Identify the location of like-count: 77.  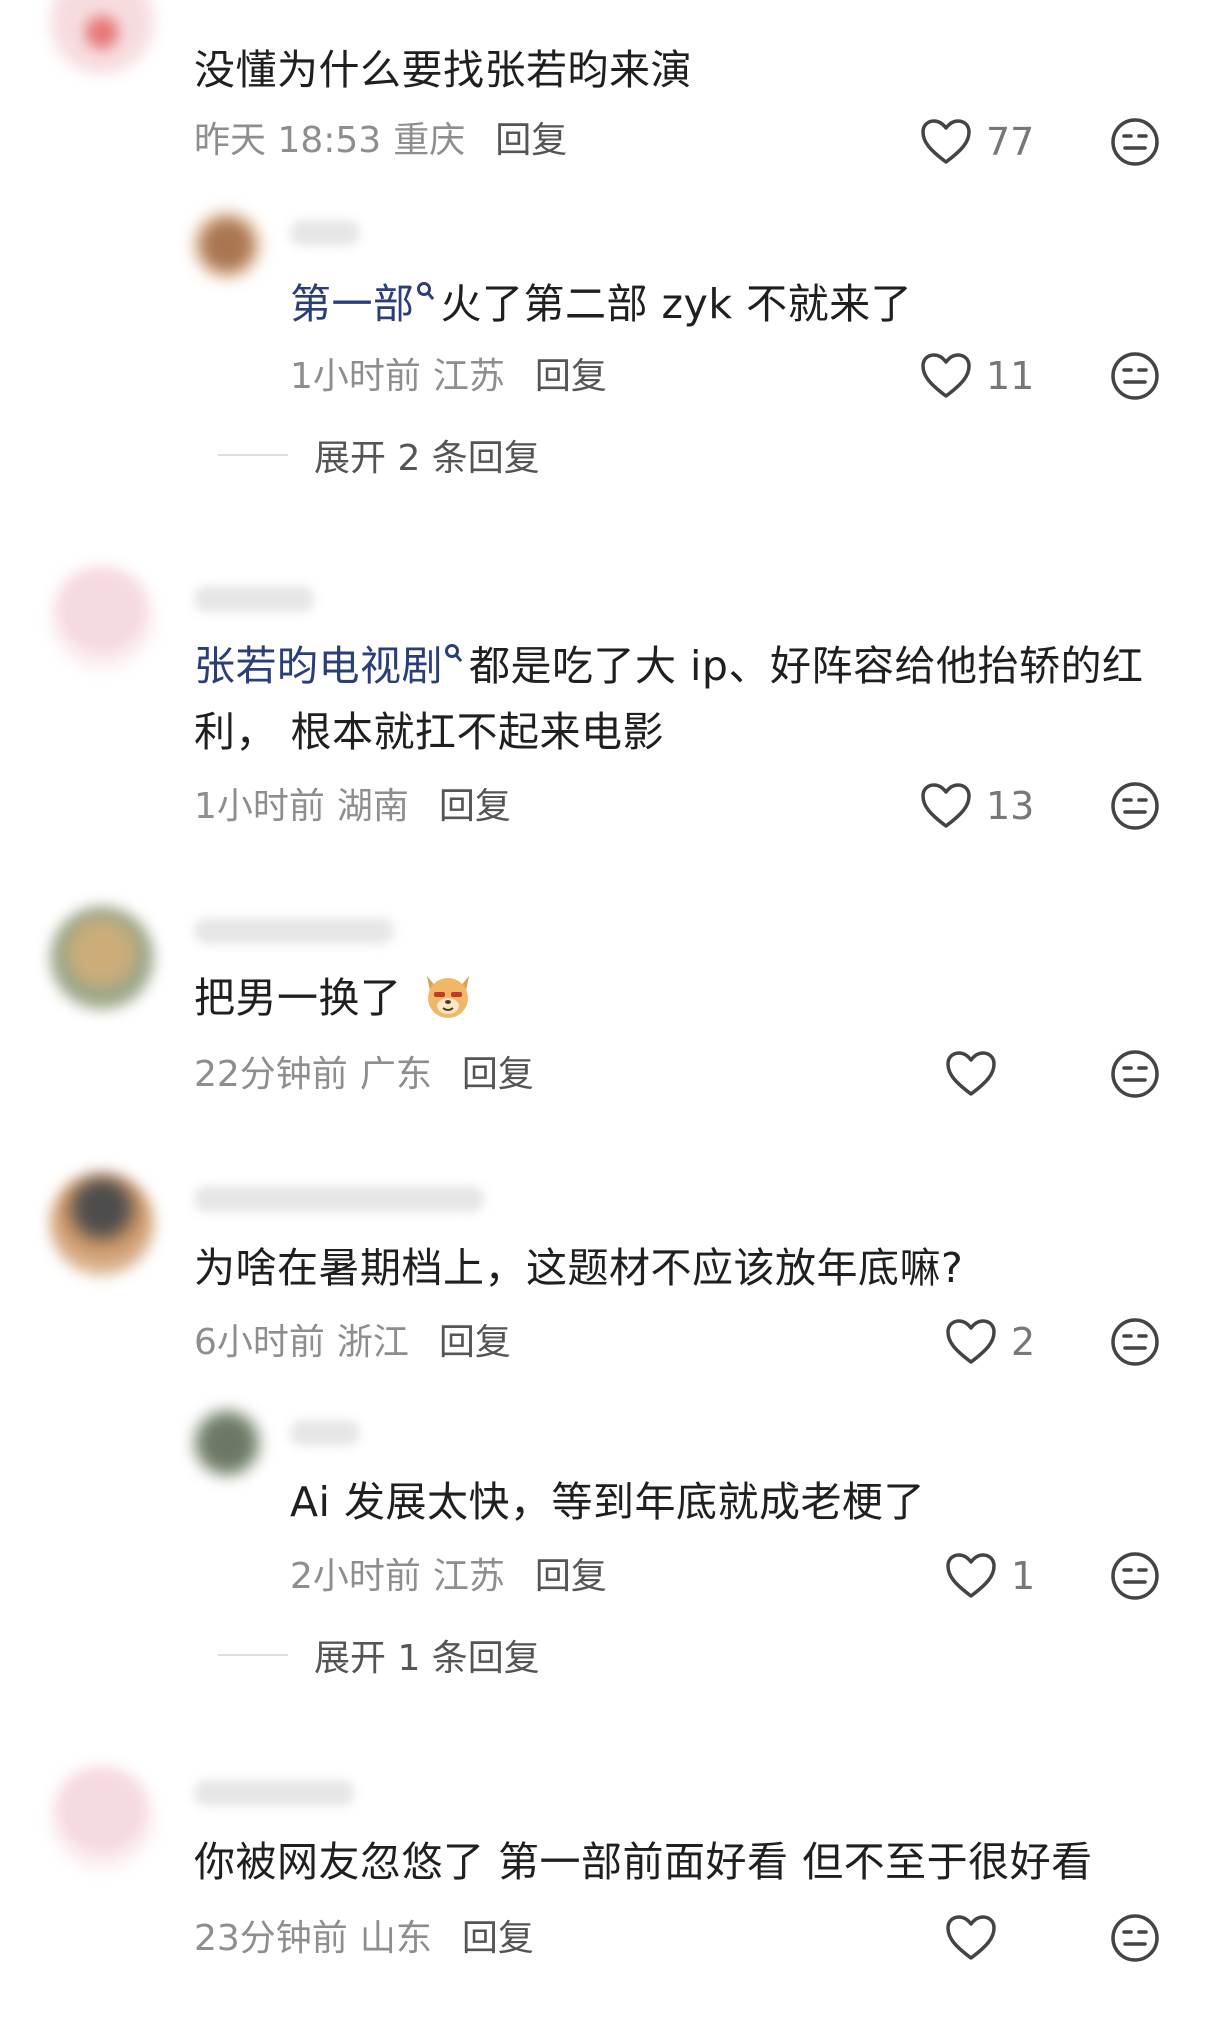
(1010, 142).